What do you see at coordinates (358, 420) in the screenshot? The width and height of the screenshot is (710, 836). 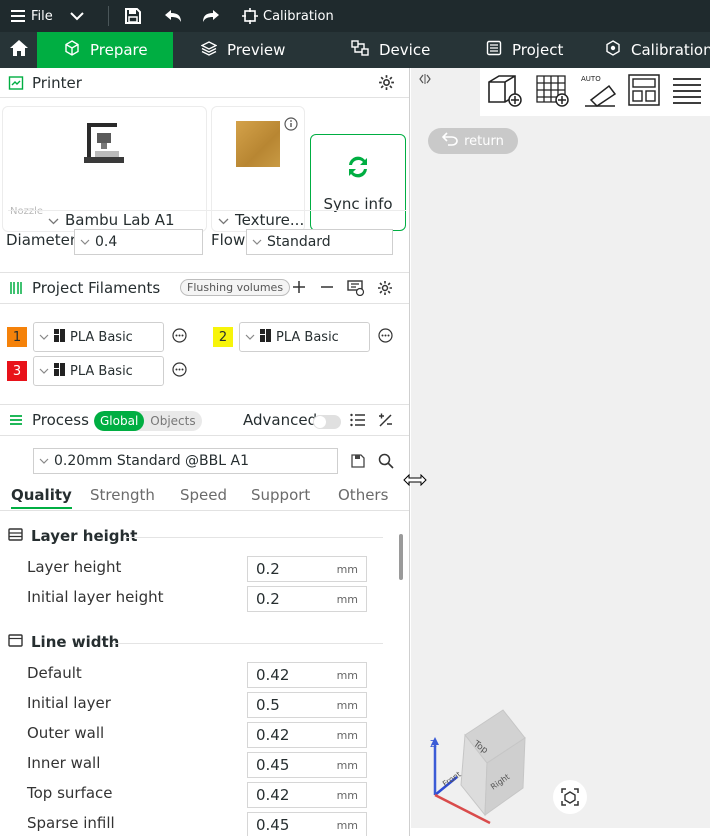 I see `list-icon` at bounding box center [358, 420].